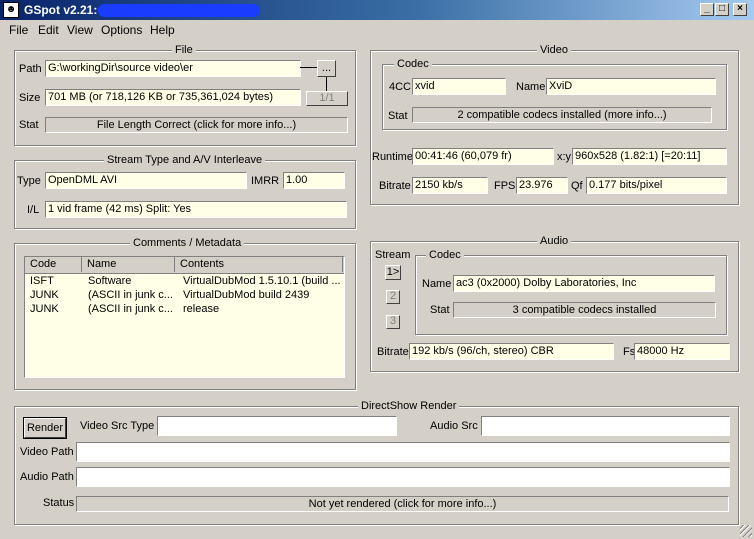 Image resolution: width=754 pixels, height=539 pixels. What do you see at coordinates (45, 428) in the screenshot?
I see `render-button: Render` at bounding box center [45, 428].